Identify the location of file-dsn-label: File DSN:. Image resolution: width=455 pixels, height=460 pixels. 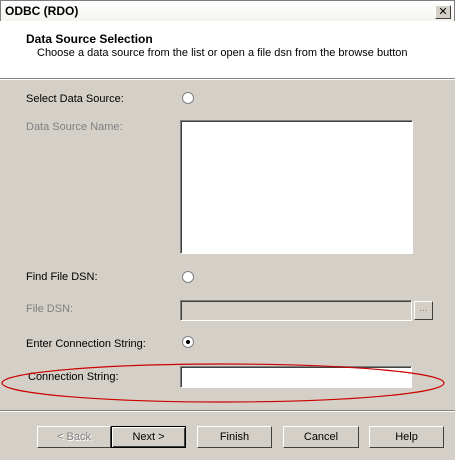
(50, 309).